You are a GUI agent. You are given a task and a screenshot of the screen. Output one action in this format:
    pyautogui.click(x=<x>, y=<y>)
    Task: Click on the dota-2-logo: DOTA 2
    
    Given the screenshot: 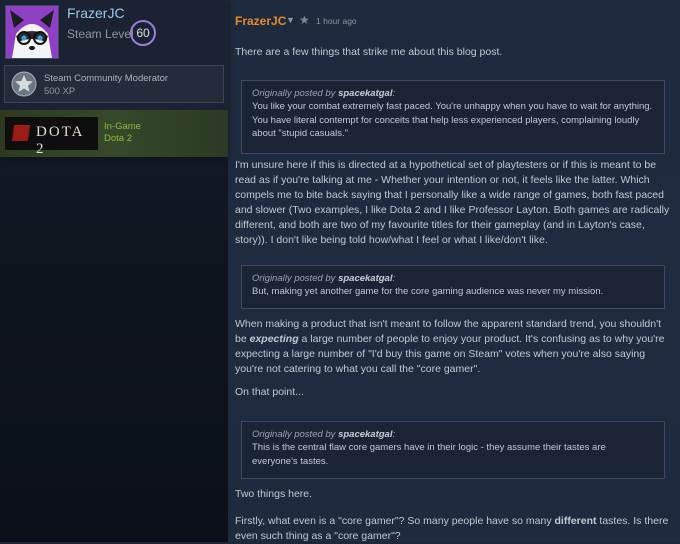 What is the action you would take?
    pyautogui.click(x=51, y=137)
    